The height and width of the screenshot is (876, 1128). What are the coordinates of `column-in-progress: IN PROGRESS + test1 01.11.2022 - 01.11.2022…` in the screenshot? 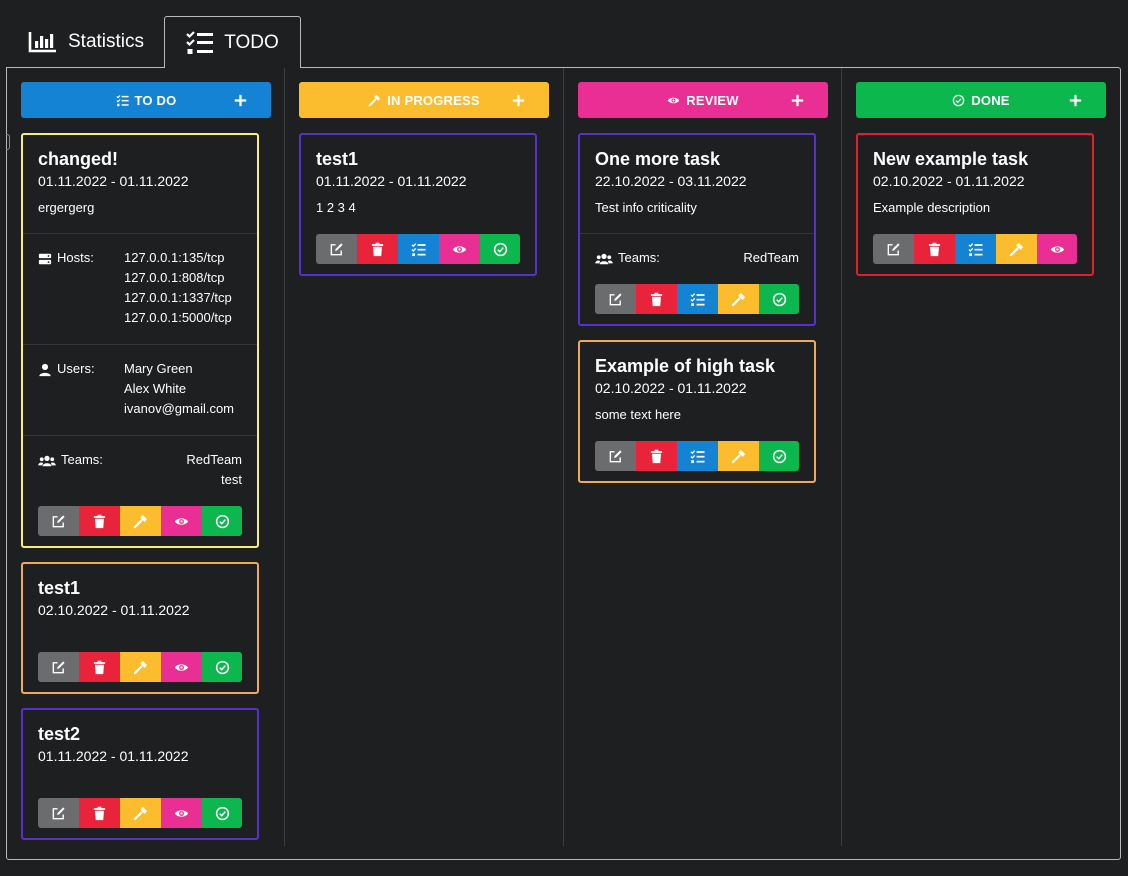 It's located at (424, 186).